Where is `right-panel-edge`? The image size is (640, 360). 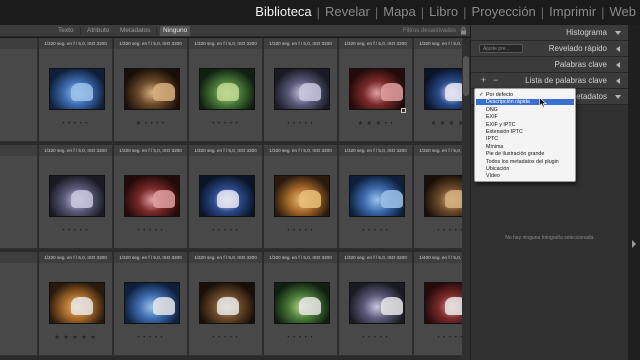 right-panel-edge is located at coordinates (634, 192).